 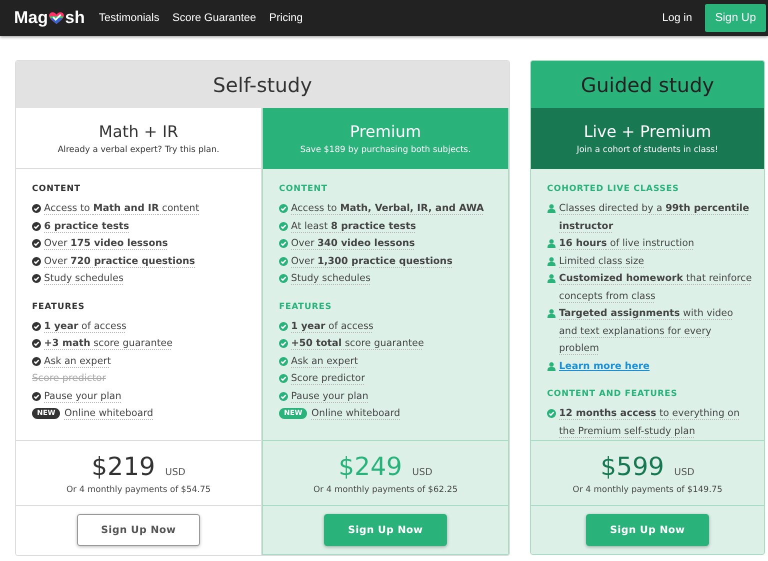 What do you see at coordinates (286, 18) in the screenshot?
I see `nav-link: Pricing` at bounding box center [286, 18].